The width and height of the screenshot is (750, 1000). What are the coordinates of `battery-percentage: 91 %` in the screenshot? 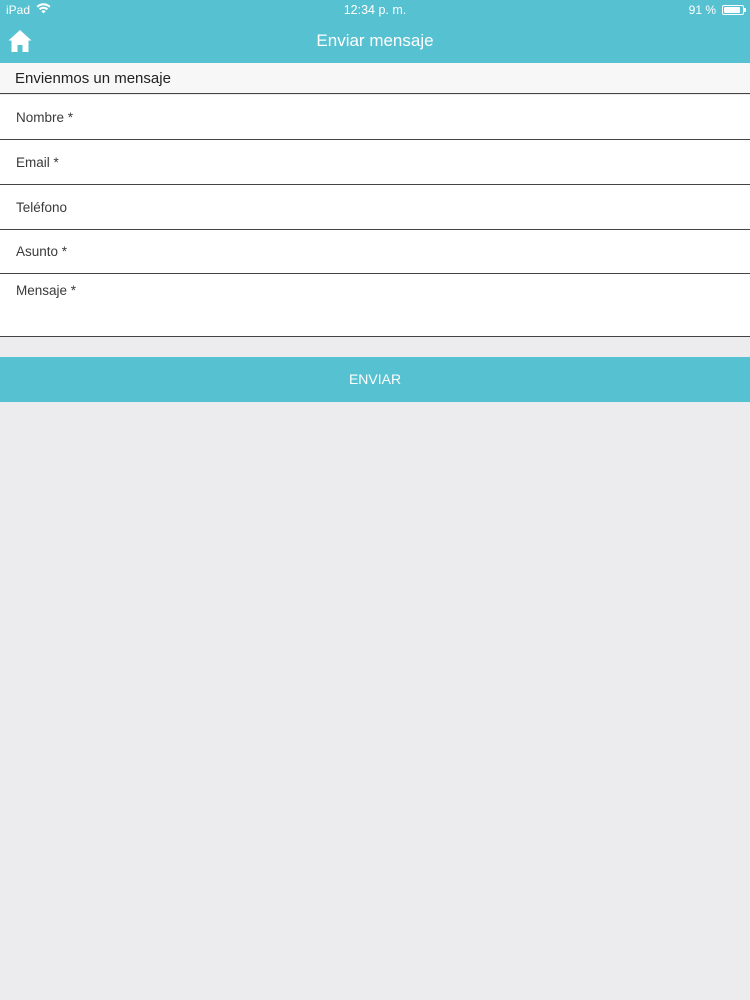 It's located at (702, 10).